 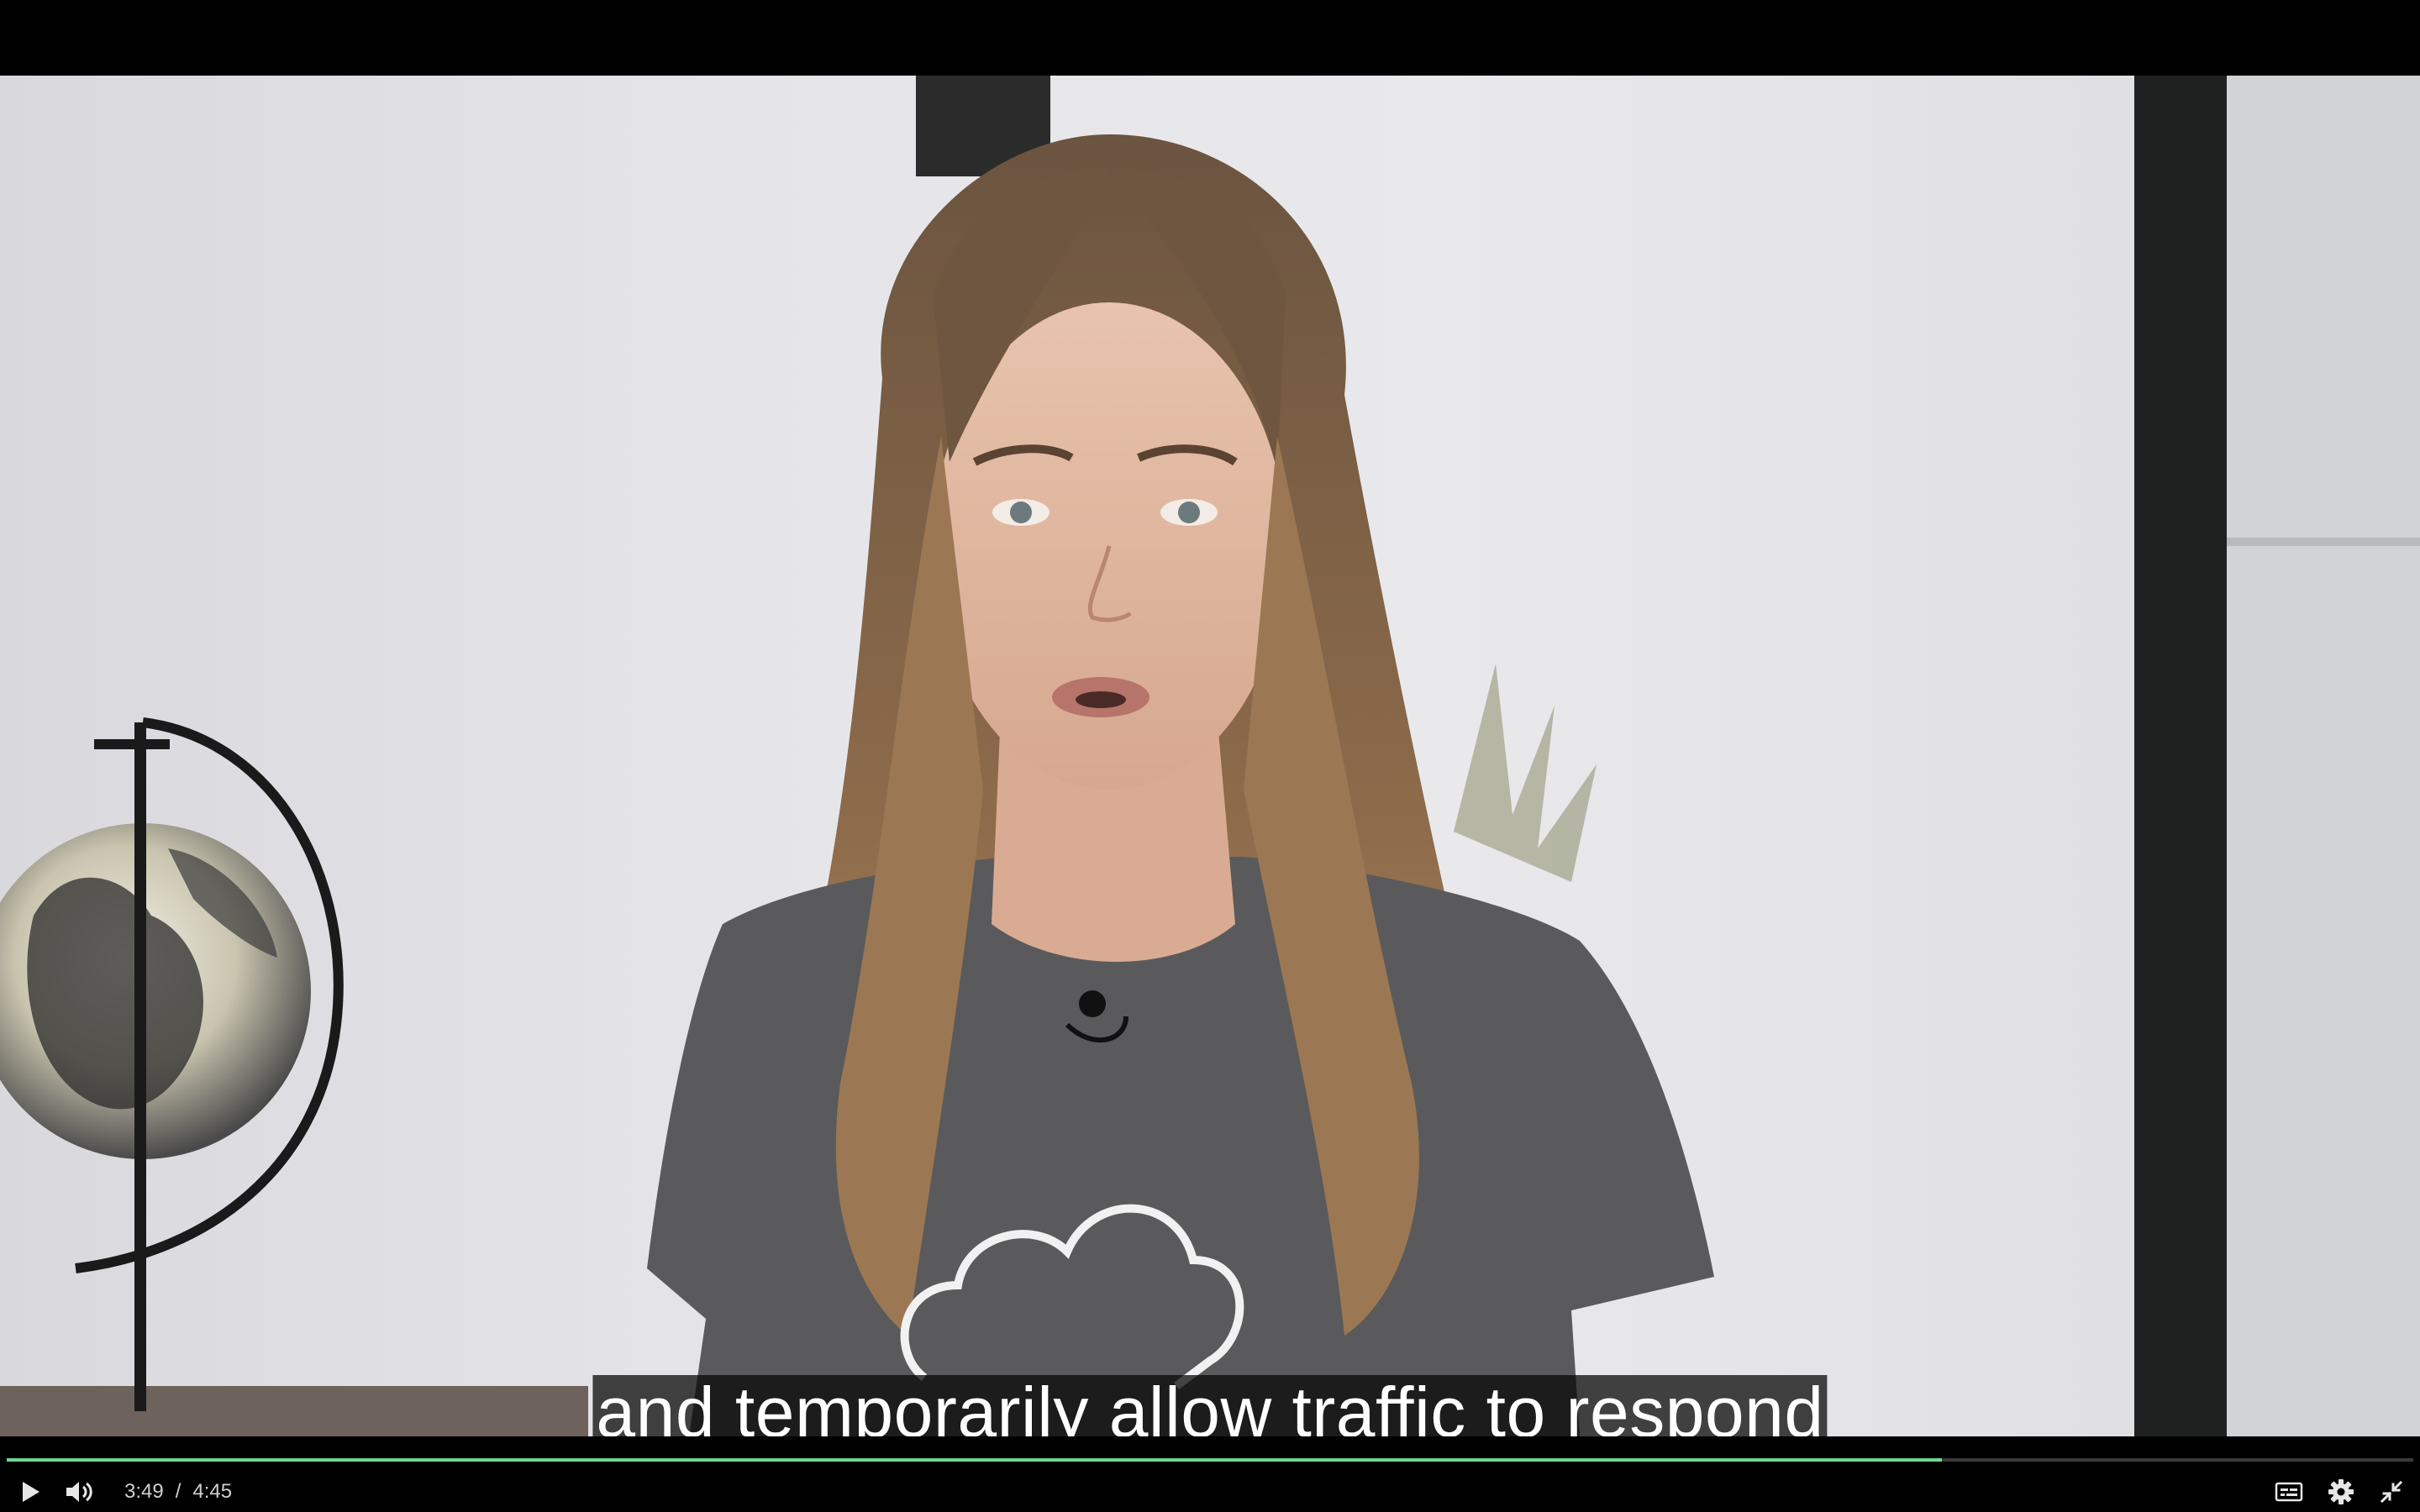 I want to click on progress-fill, so click(x=974, y=1460).